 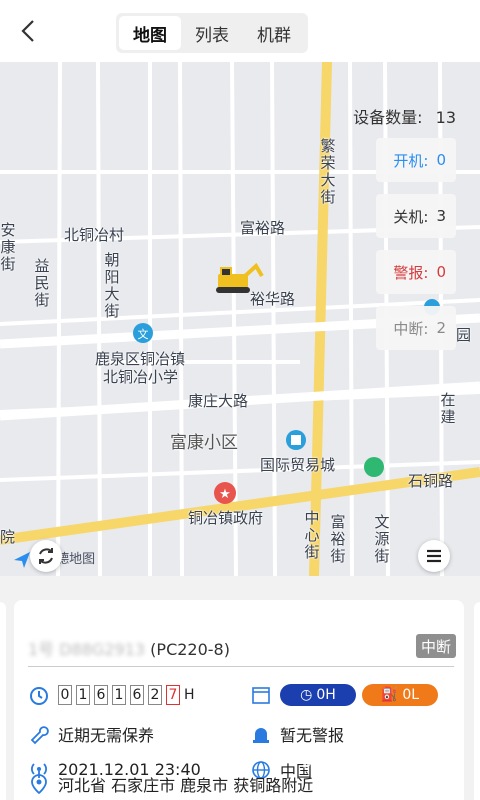 What do you see at coordinates (22, 559) in the screenshot?
I see `navigation-arrow-icon` at bounding box center [22, 559].